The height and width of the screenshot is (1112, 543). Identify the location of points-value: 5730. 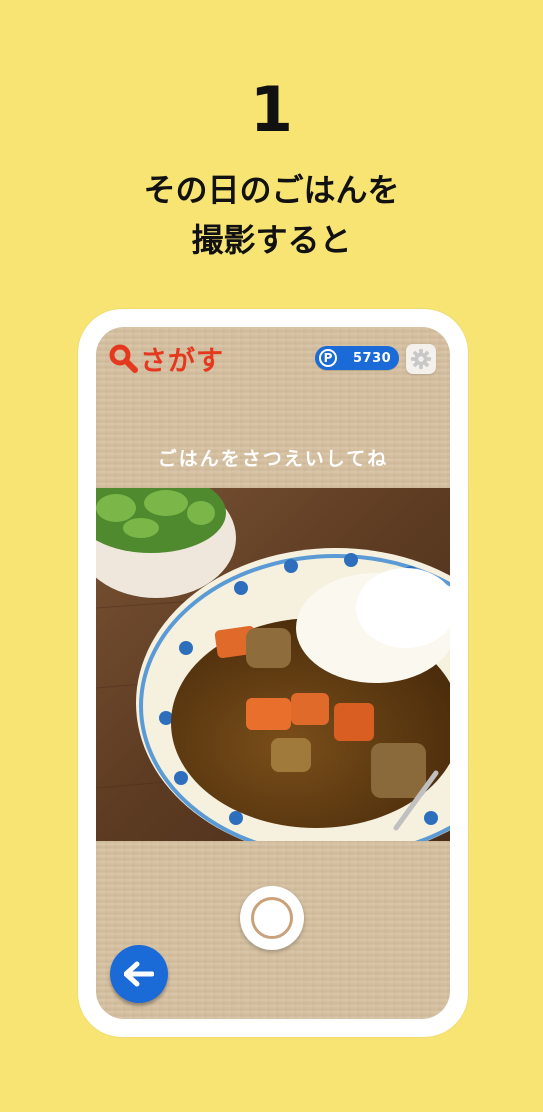
(372, 358).